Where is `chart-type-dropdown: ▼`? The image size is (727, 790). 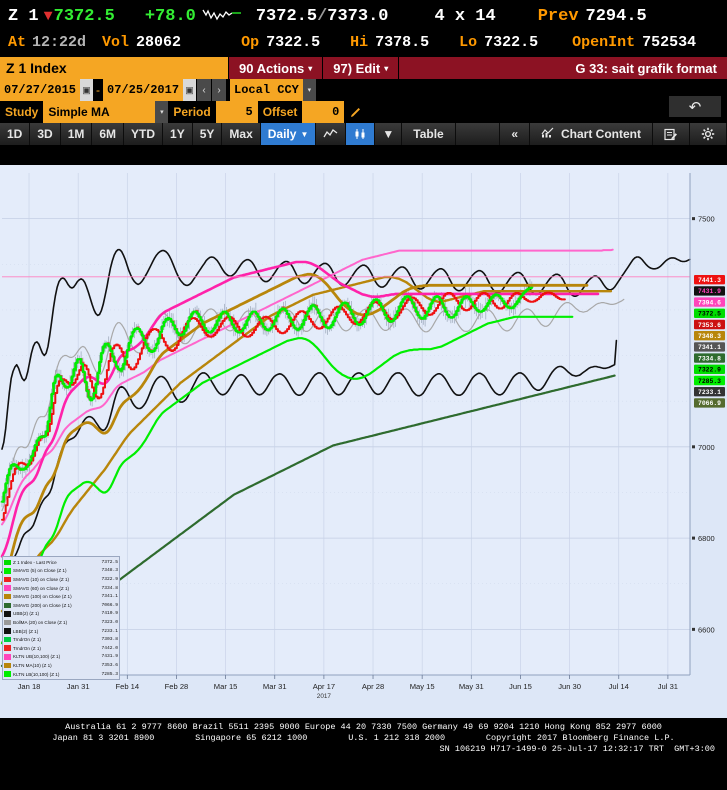
chart-type-dropdown: ▼ is located at coordinates (389, 134).